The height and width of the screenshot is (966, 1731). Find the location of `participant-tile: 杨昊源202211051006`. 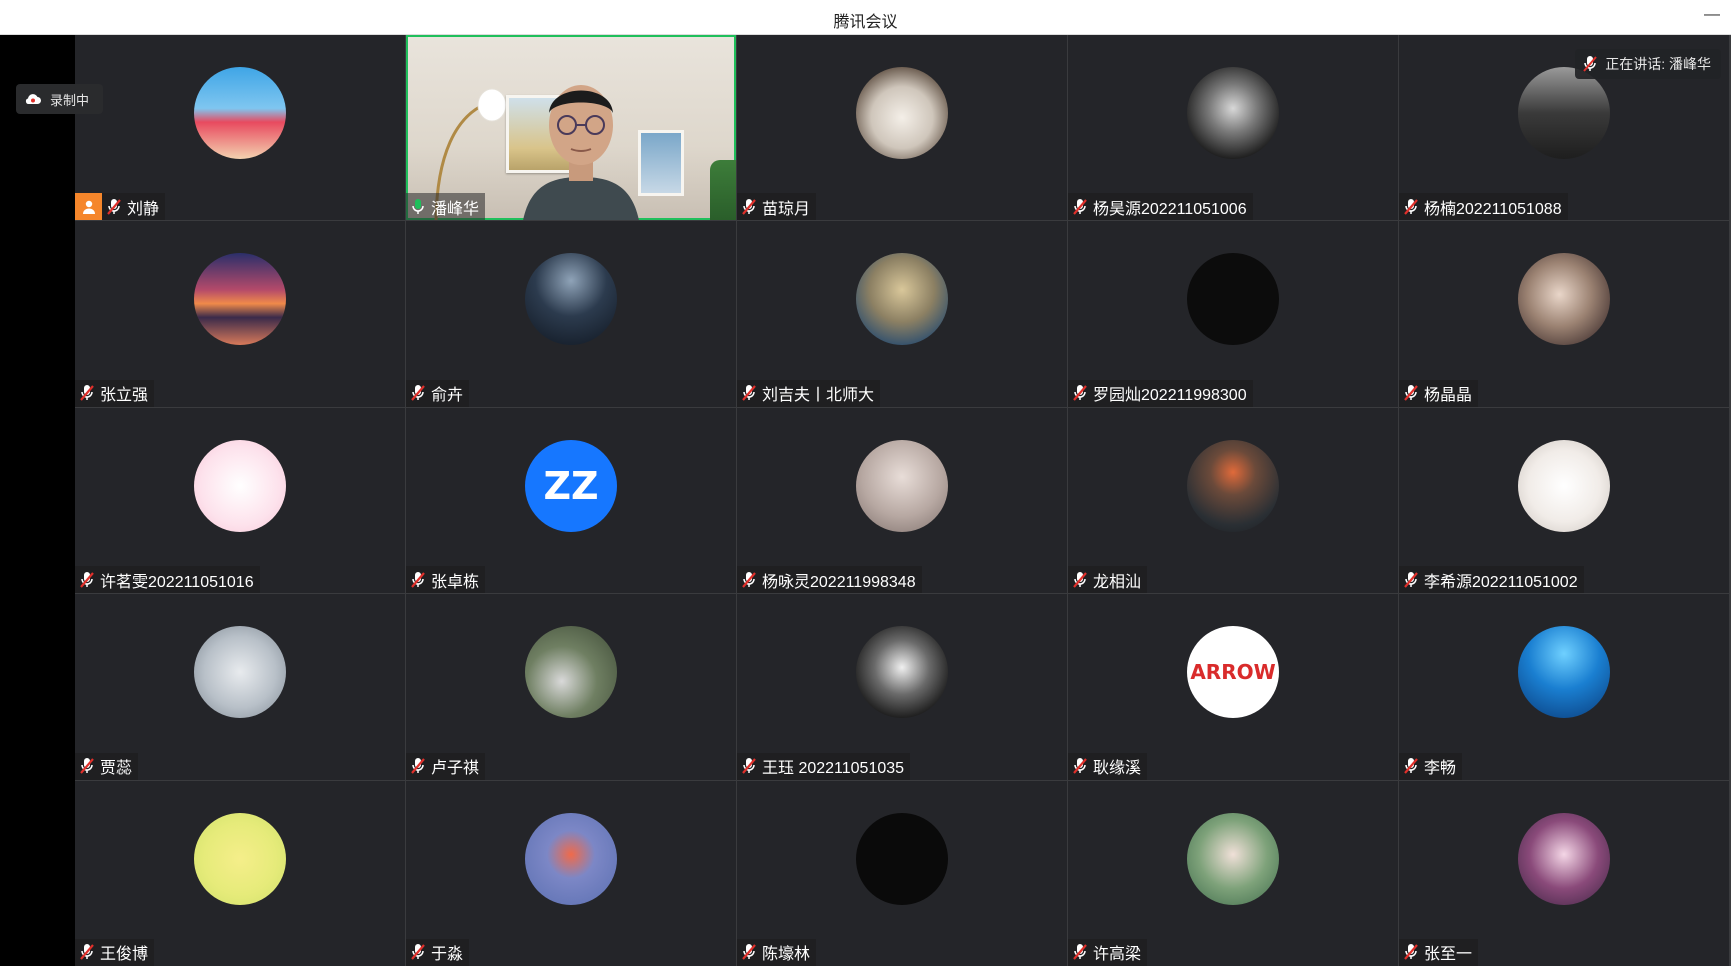

participant-tile: 杨昊源202211051006 is located at coordinates (1233, 128).